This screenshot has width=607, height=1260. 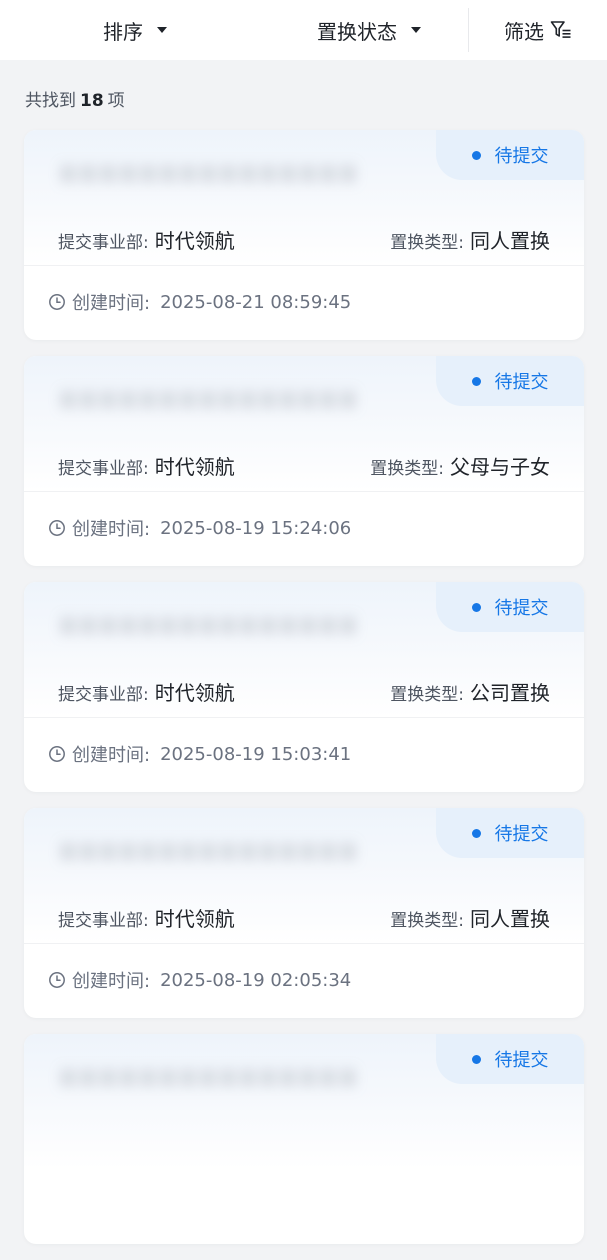 I want to click on type-value: 公司置换, so click(x=510, y=692).